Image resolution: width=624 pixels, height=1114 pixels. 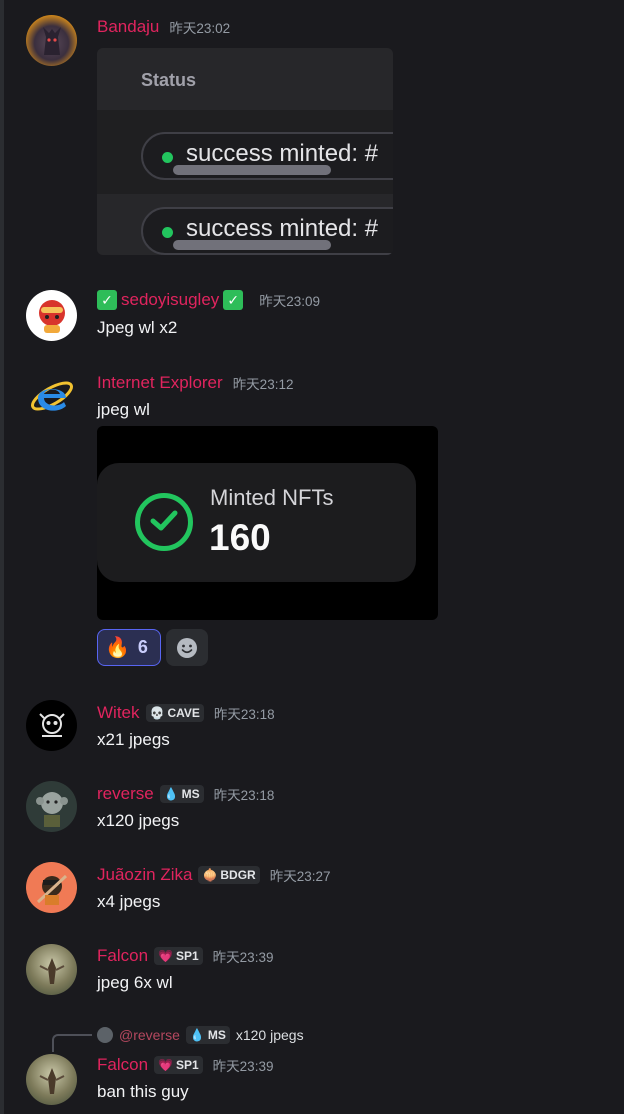 What do you see at coordinates (240, 537) in the screenshot?
I see `minted-value: 160` at bounding box center [240, 537].